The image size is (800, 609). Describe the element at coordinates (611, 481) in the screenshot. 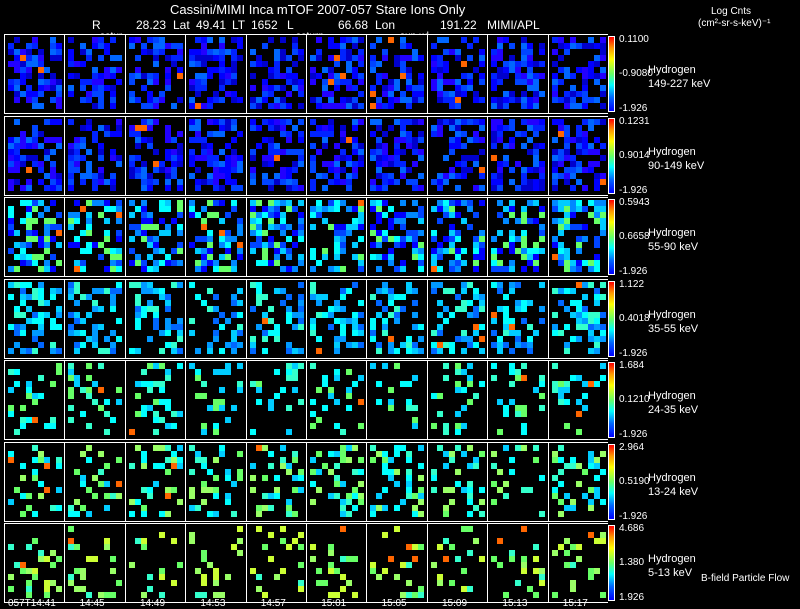

I see `colorbar` at that location.